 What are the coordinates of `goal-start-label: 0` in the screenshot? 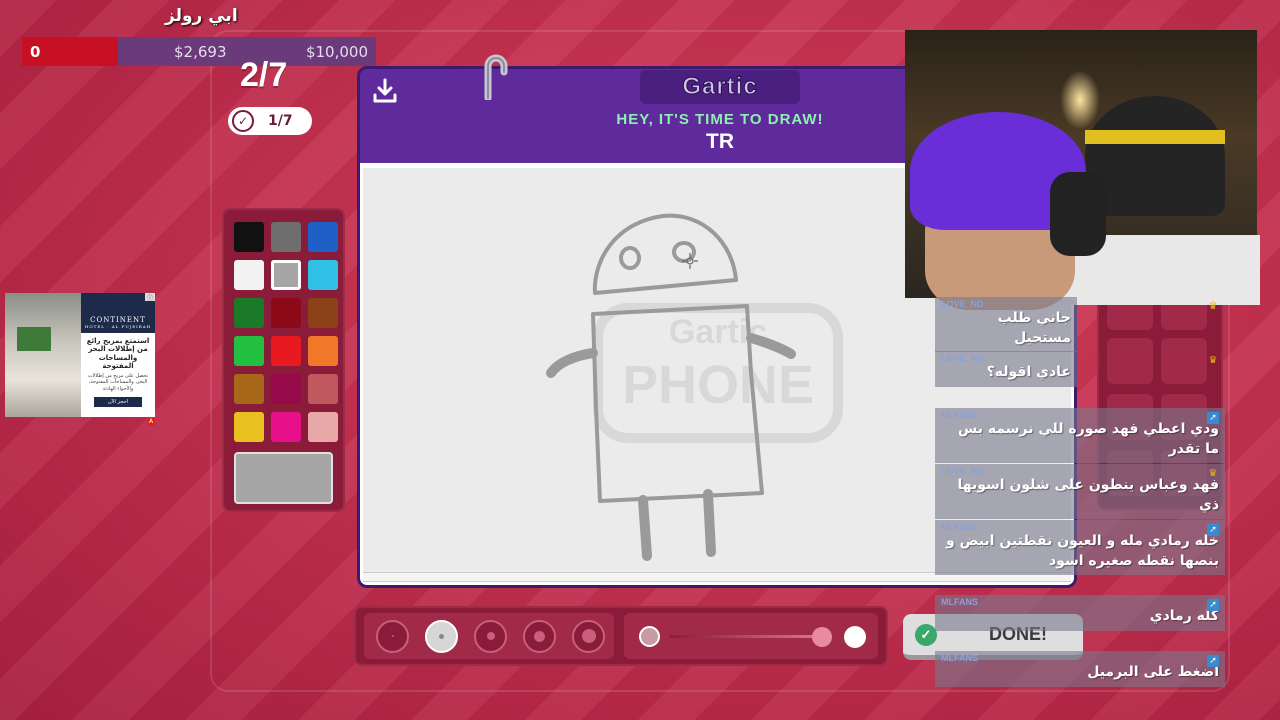 It's located at (35, 51).